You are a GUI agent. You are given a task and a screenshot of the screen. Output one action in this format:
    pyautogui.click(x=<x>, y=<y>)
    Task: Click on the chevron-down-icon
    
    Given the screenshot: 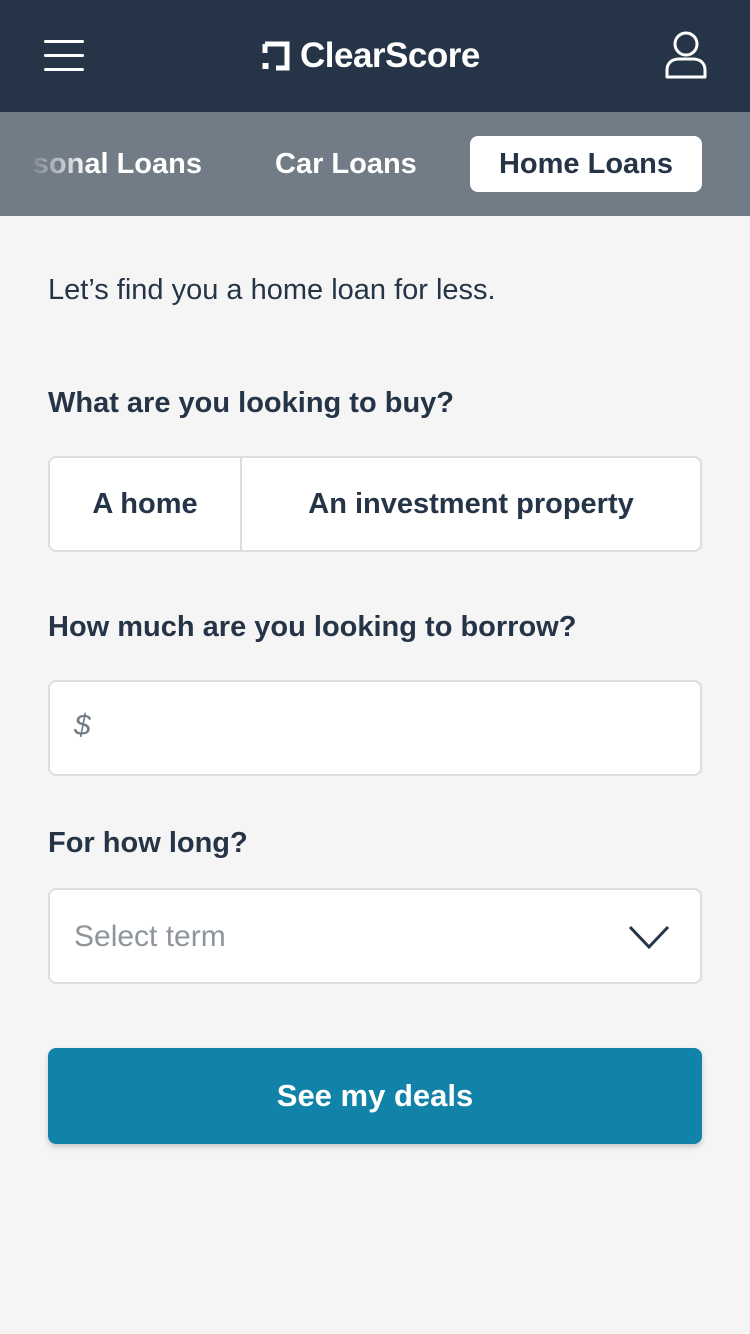 What is the action you would take?
    pyautogui.click(x=649, y=937)
    